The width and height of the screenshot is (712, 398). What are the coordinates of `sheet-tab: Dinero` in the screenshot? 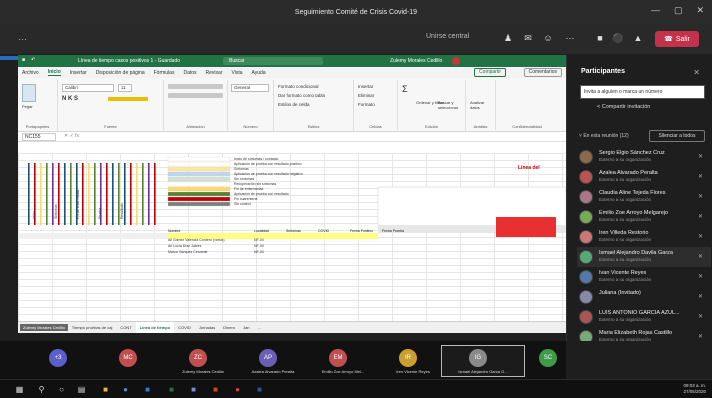 It's located at (229, 327).